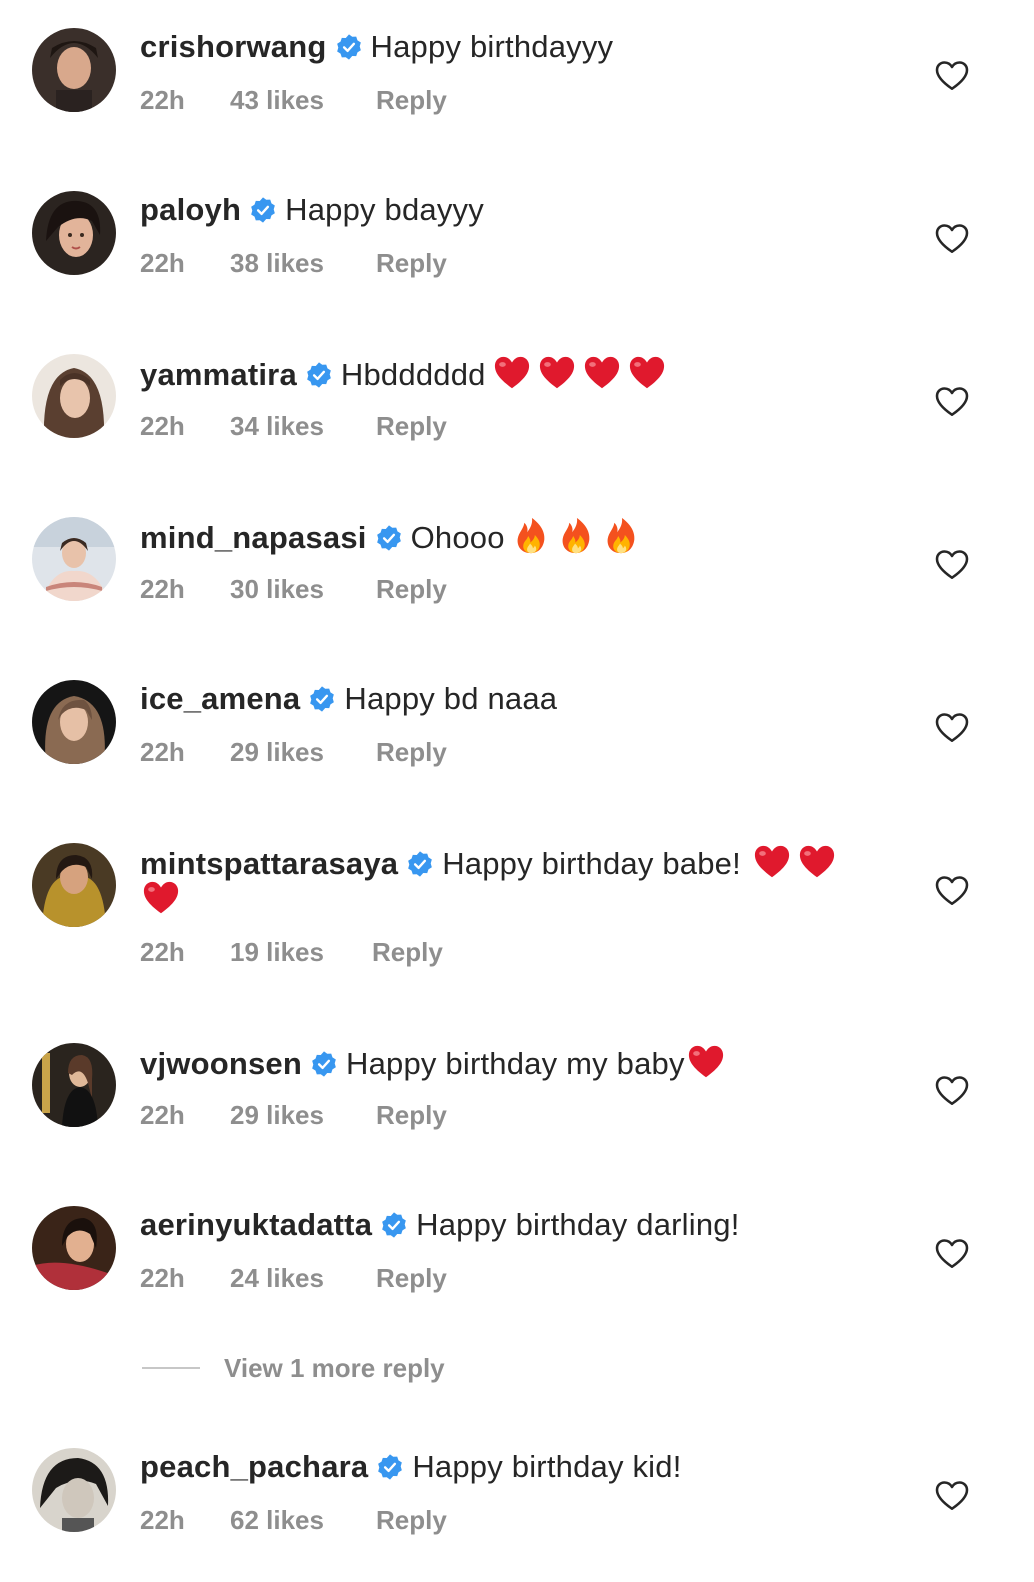 The width and height of the screenshot is (1034, 1582). What do you see at coordinates (254, 1466) in the screenshot?
I see `username: peach_pachara` at bounding box center [254, 1466].